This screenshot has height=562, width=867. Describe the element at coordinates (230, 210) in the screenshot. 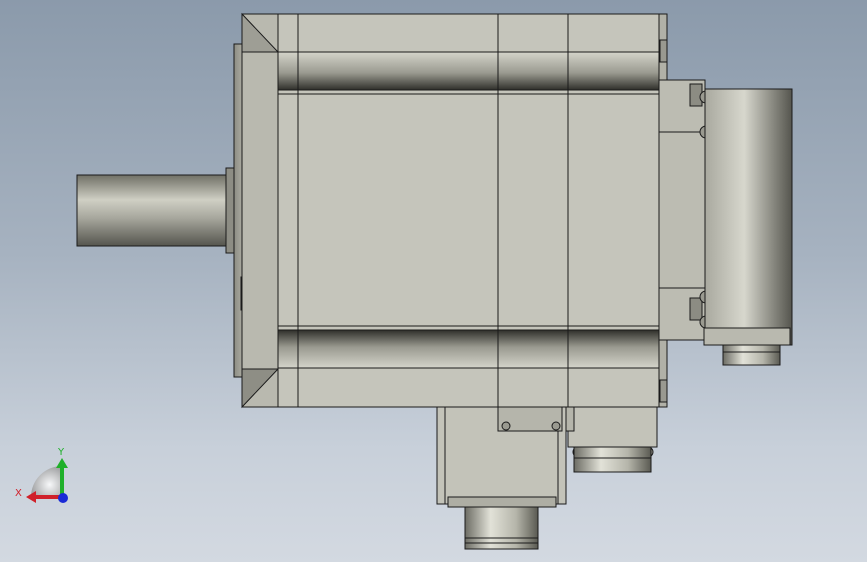

I see `shaft-collar` at that location.